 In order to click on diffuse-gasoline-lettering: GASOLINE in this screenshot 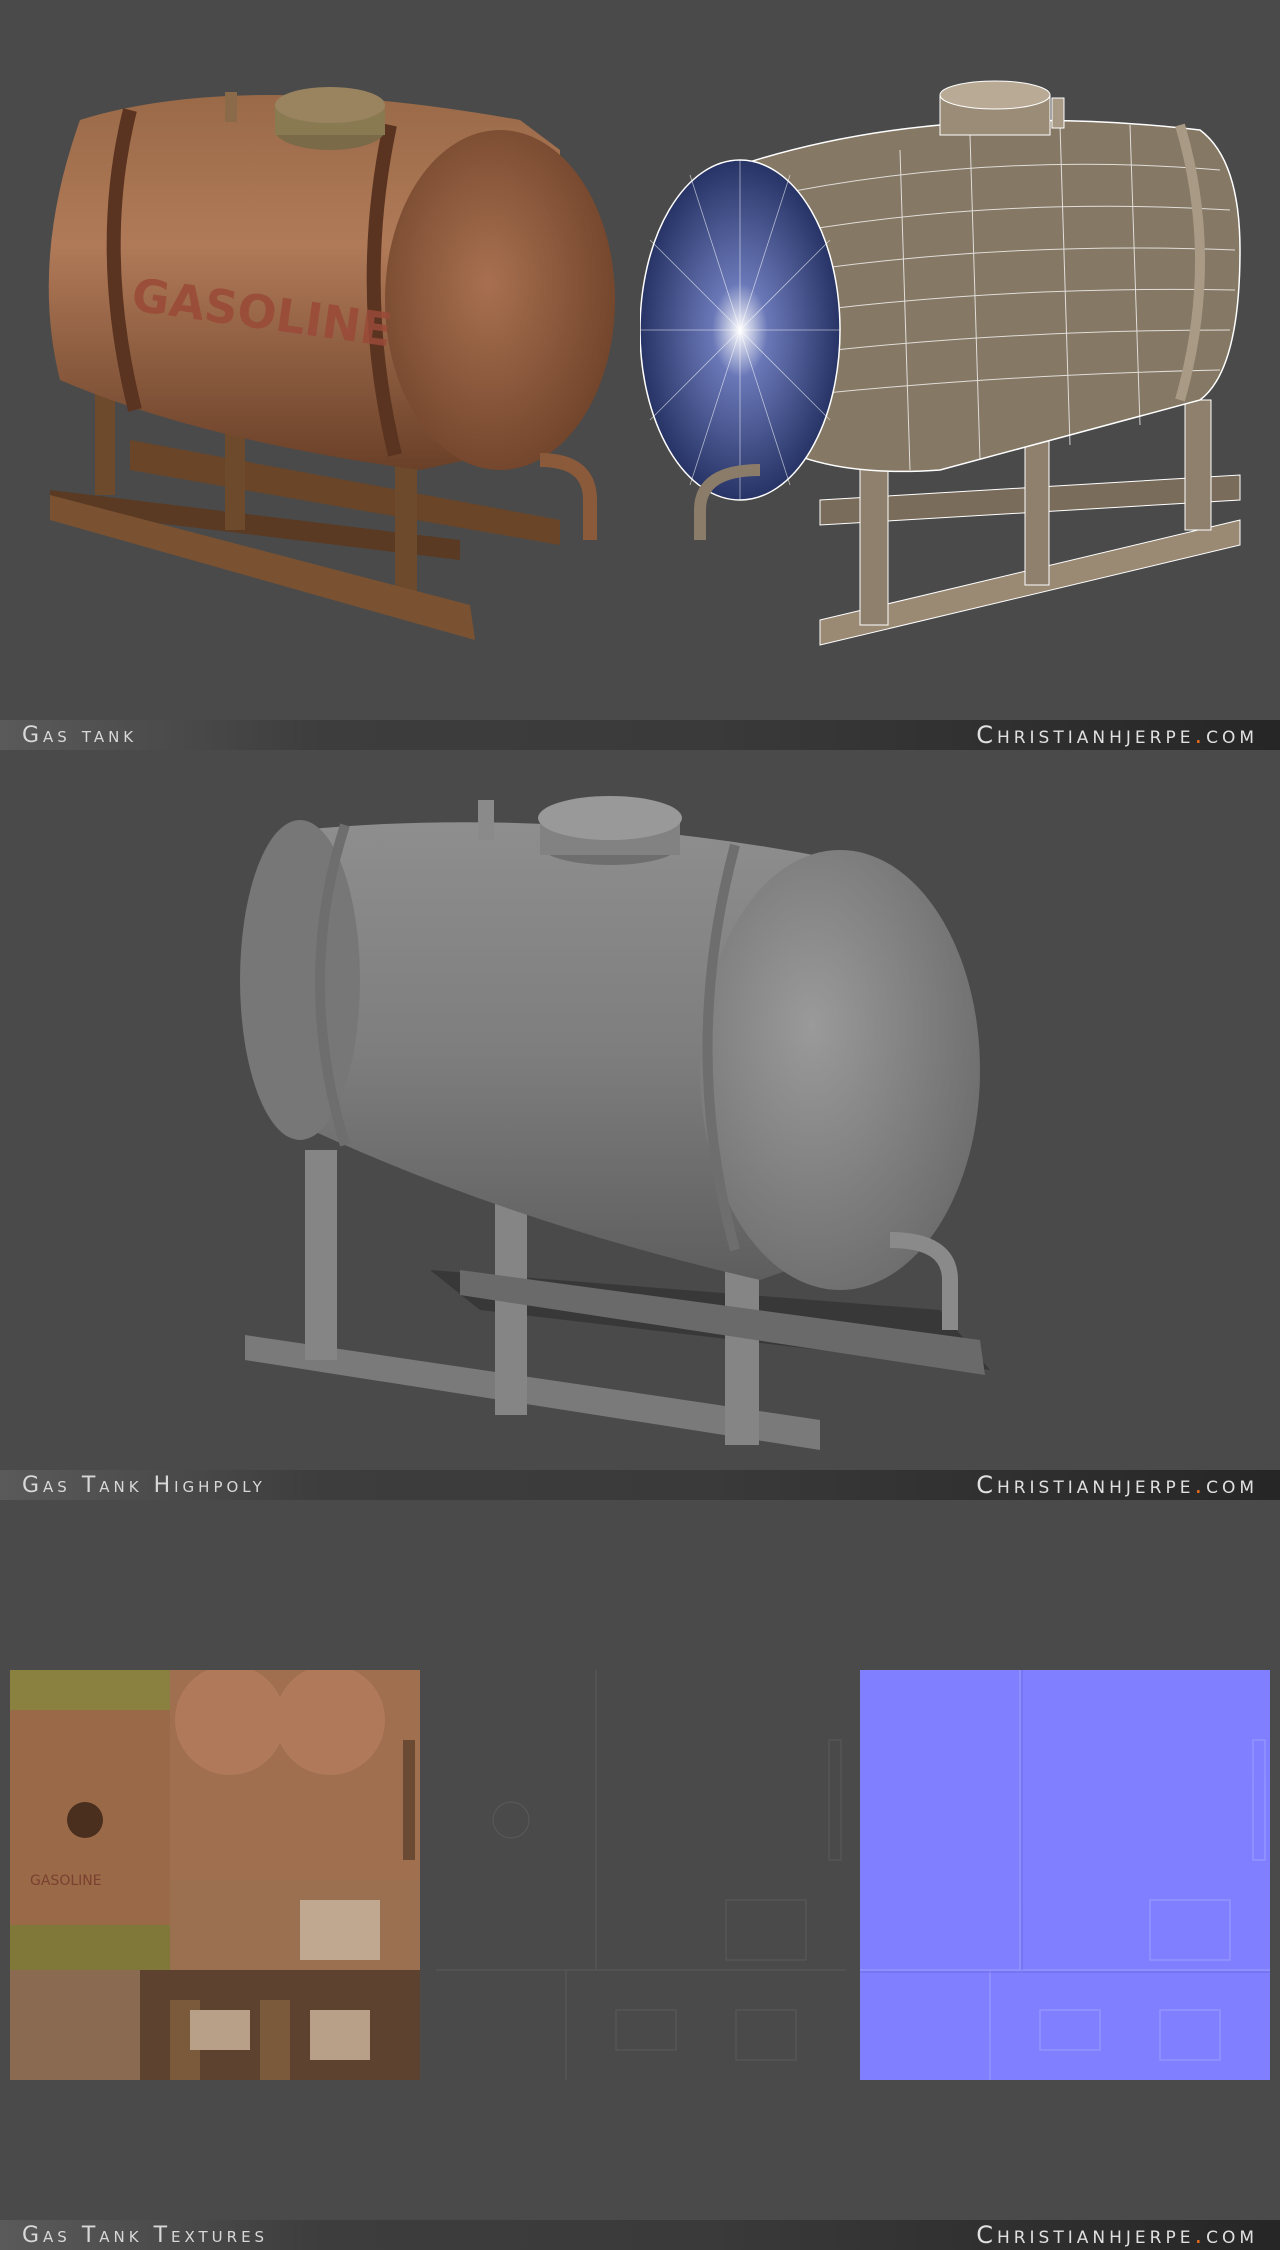, I will do `click(66, 1881)`.